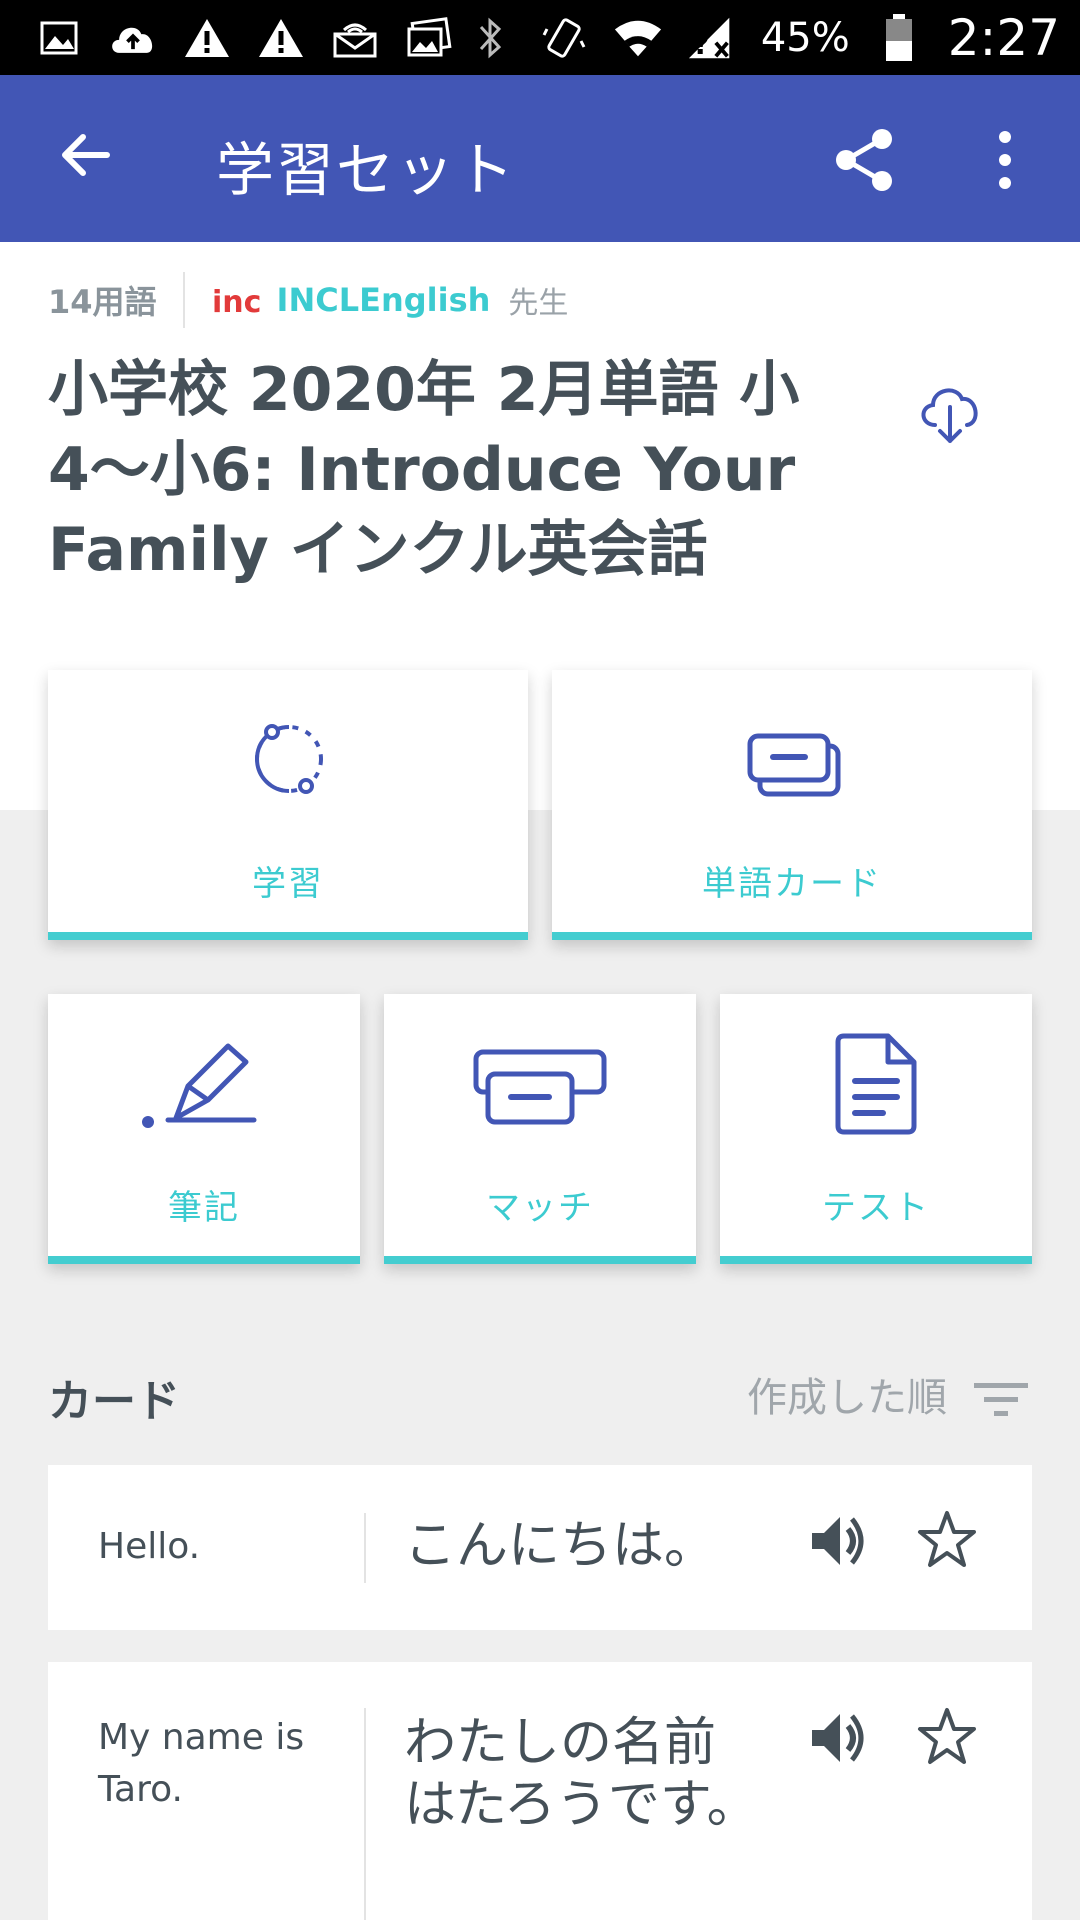  I want to click on set-meta: 14用語 incl INCLEnglish 先生, so click(308, 300).